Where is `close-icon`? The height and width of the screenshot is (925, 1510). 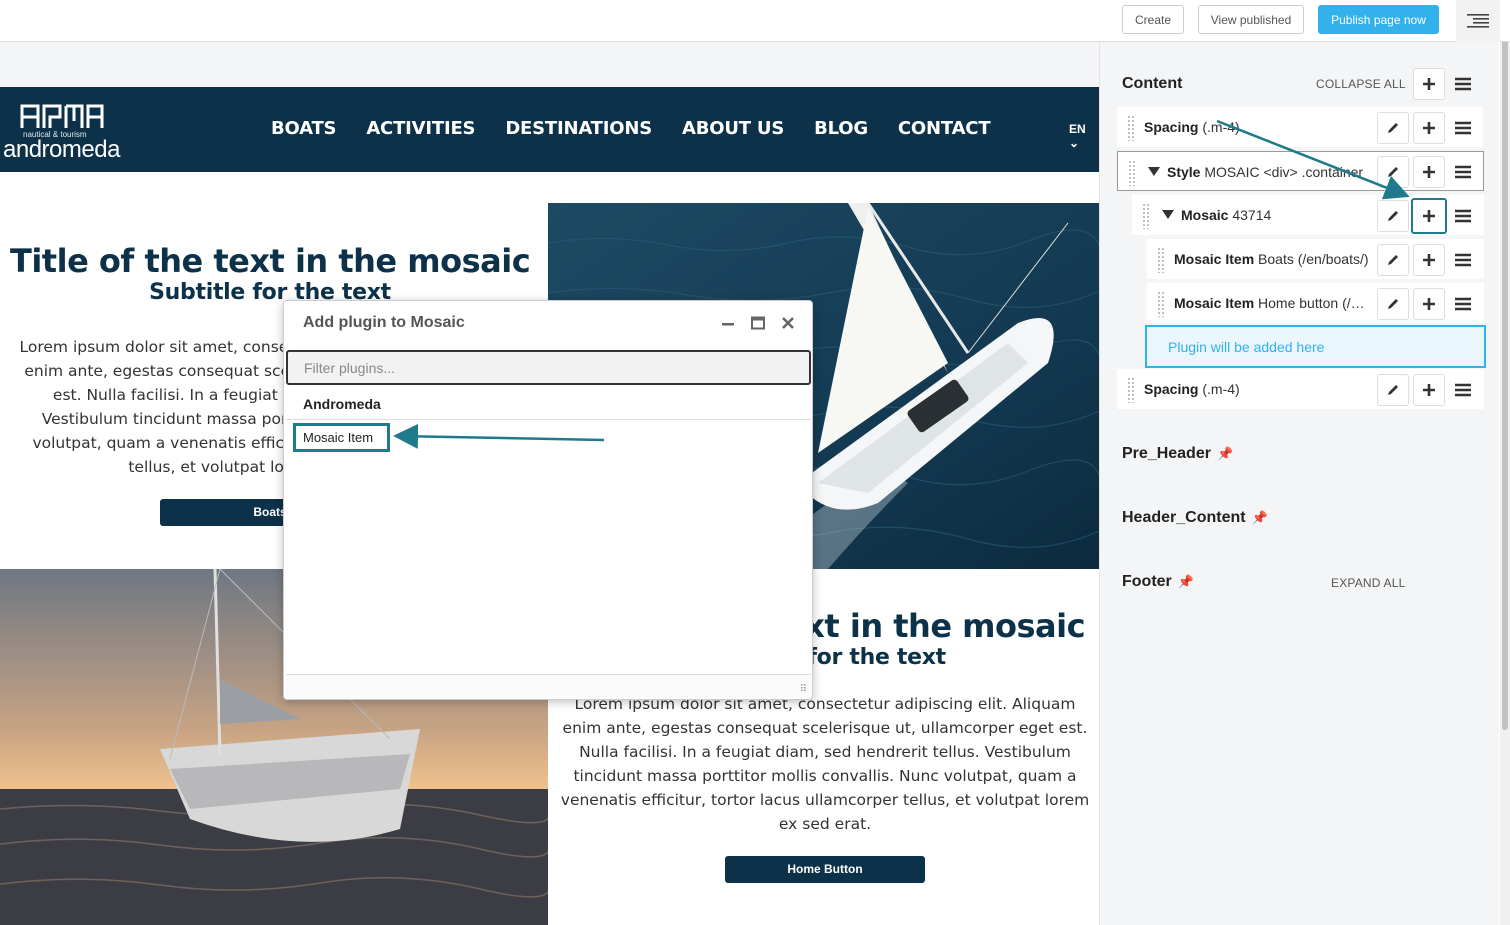
close-icon is located at coordinates (788, 323).